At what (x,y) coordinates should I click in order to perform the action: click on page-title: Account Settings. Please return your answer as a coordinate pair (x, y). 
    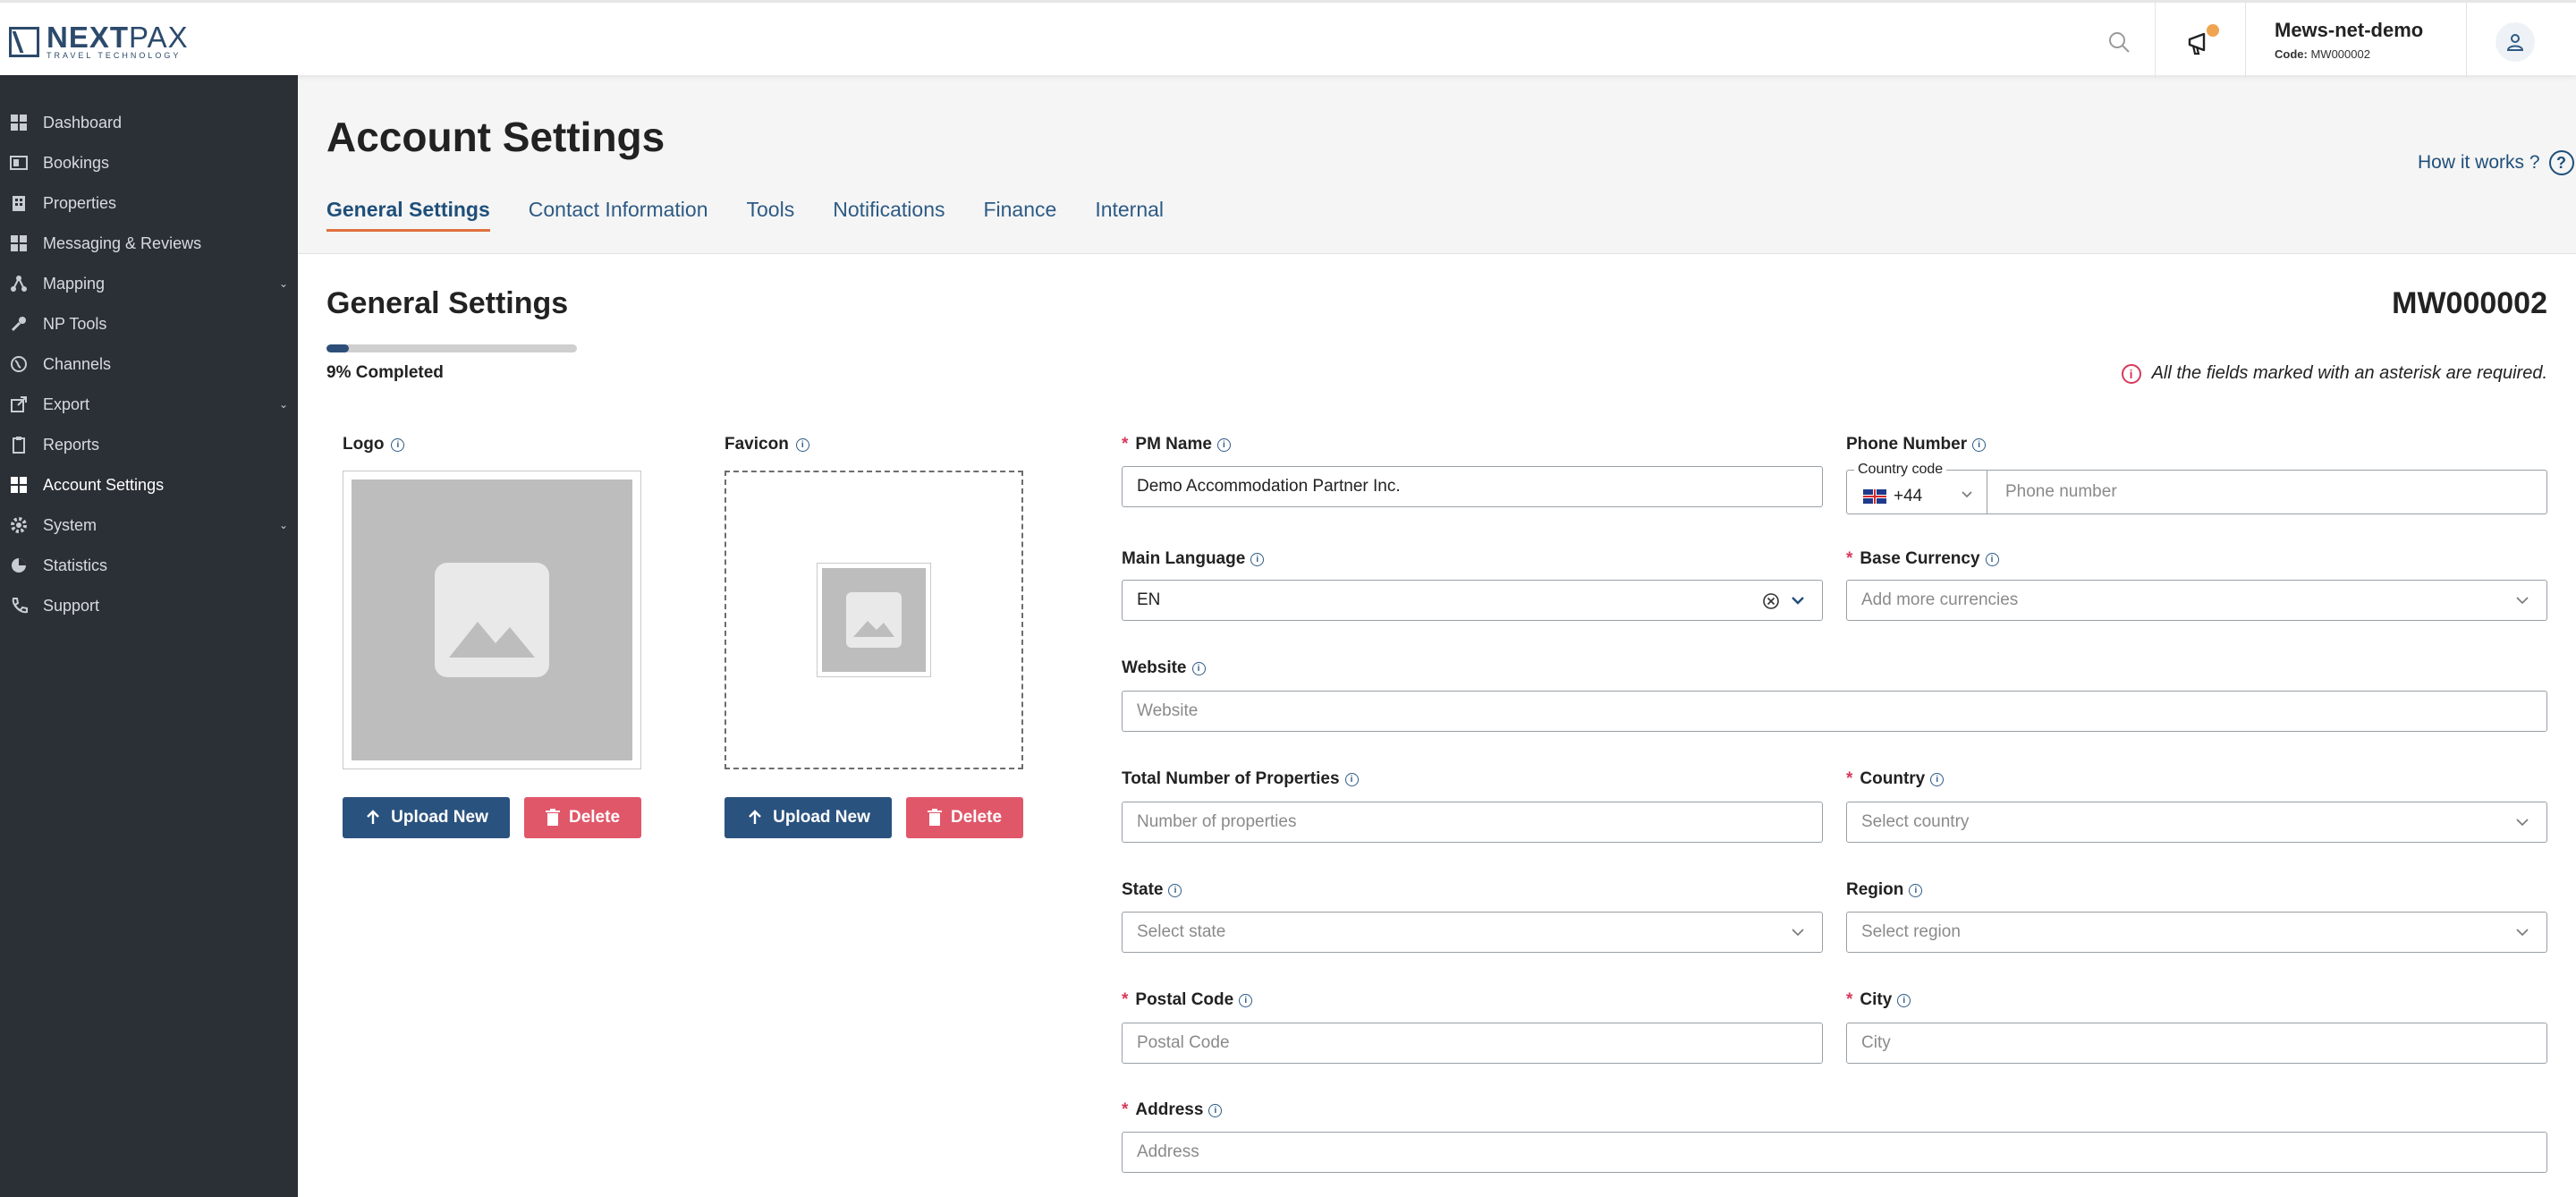
    Looking at the image, I should click on (495, 137).